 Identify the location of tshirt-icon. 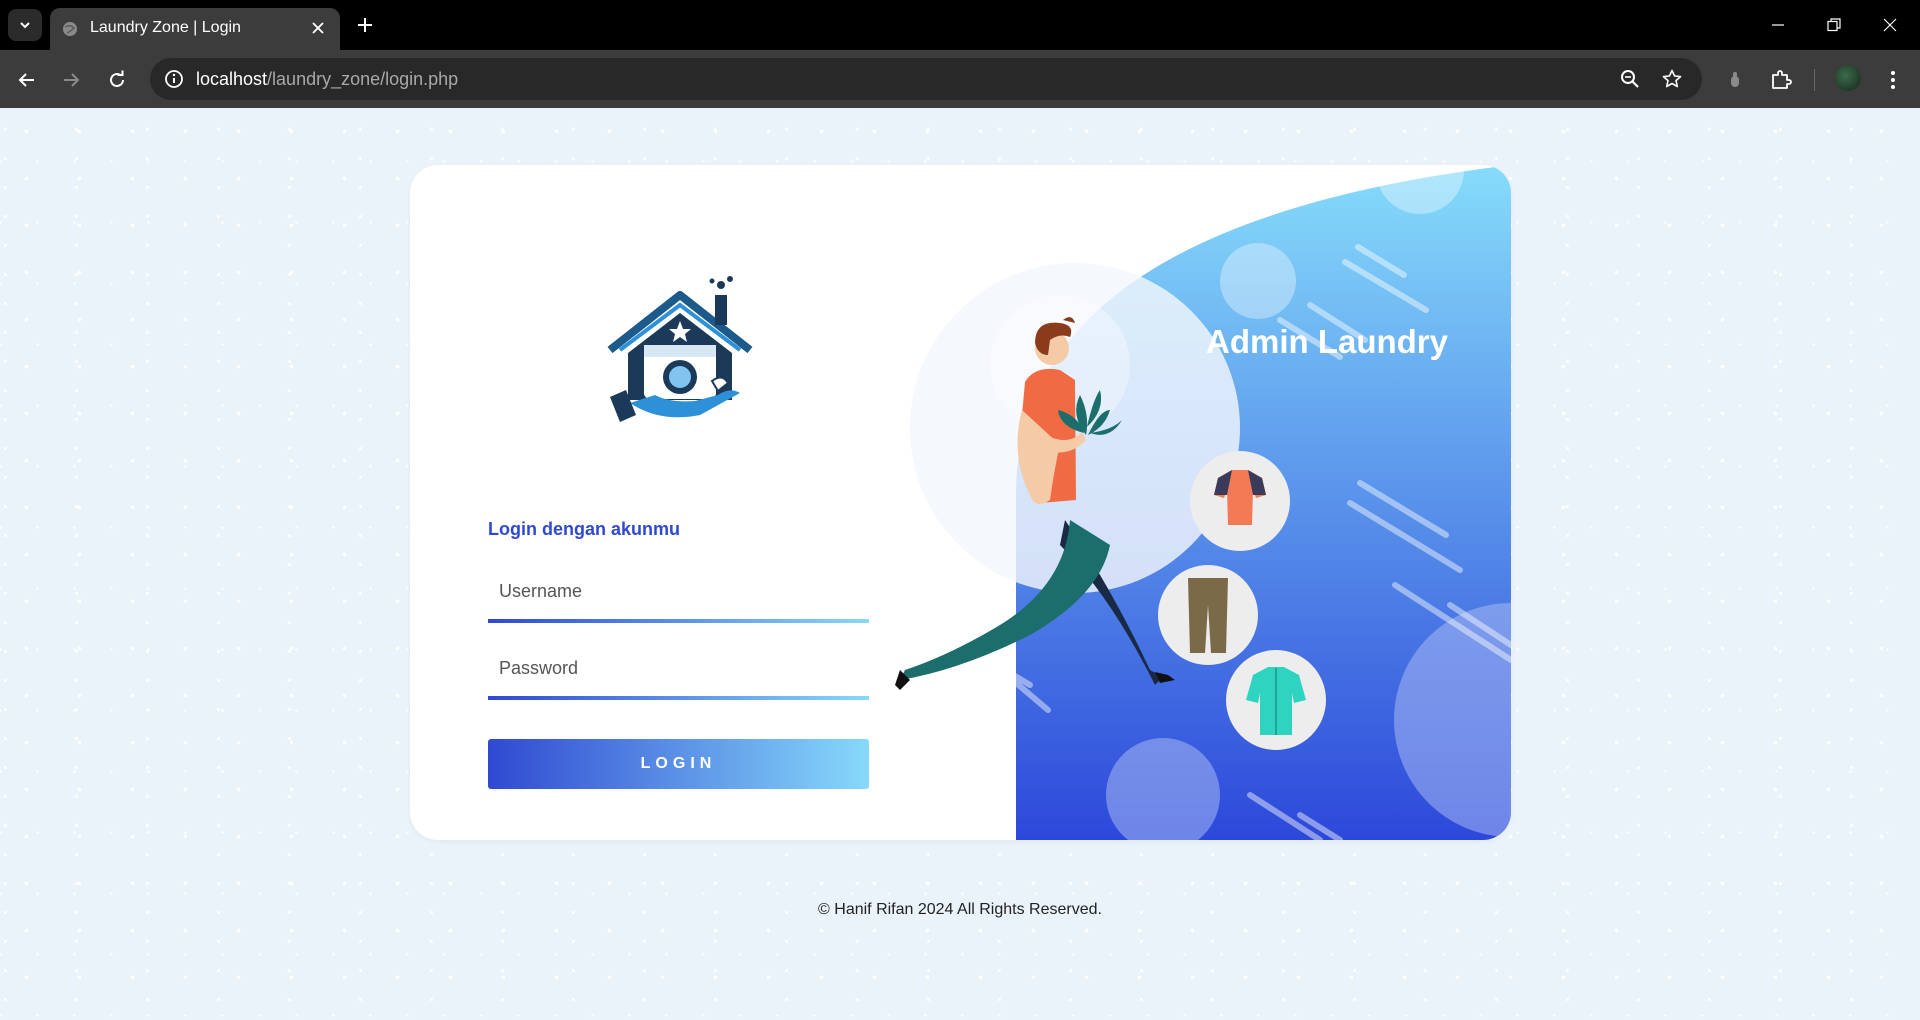
(1240, 501).